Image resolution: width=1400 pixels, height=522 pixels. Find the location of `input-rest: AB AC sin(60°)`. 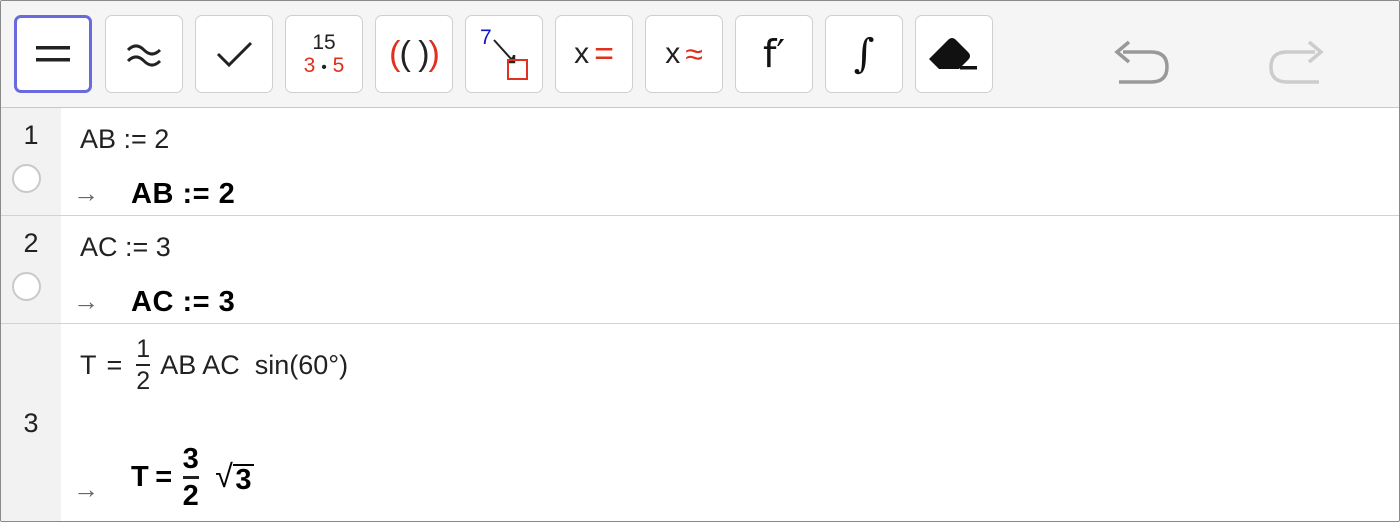

input-rest: AB AC sin(60°) is located at coordinates (254, 364).